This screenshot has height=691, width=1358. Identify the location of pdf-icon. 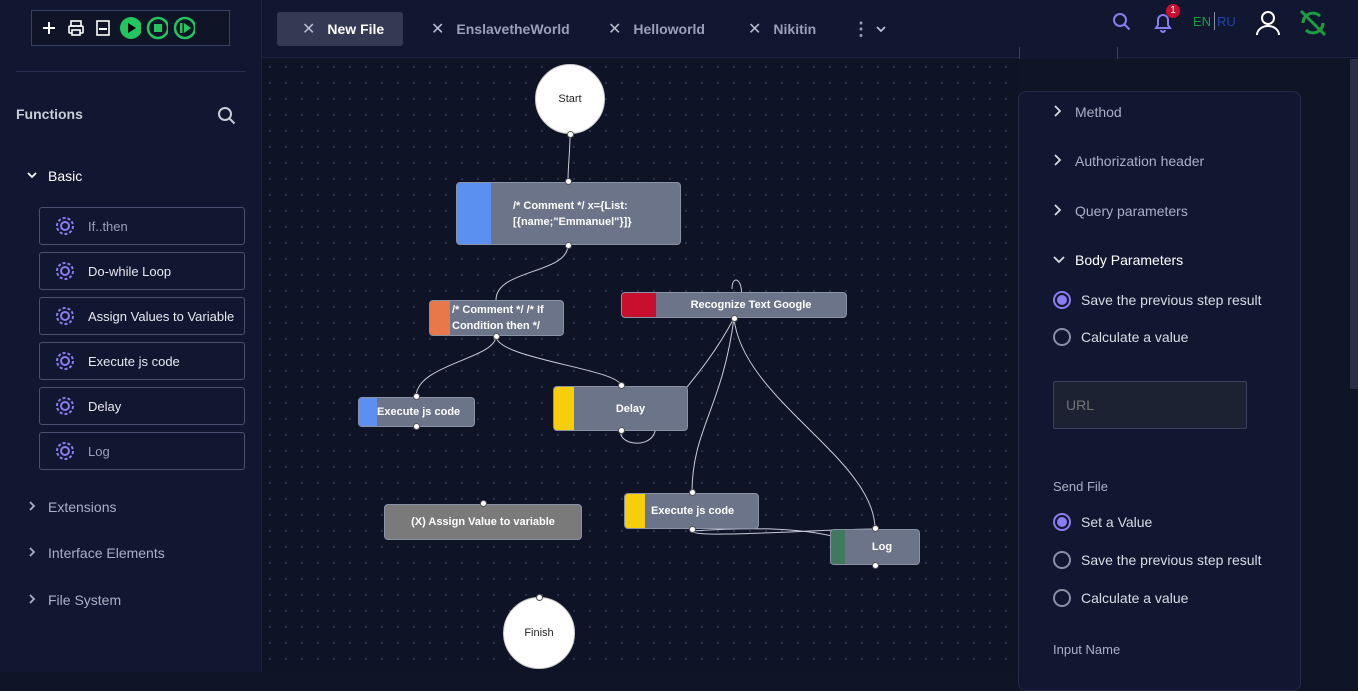
(103, 28).